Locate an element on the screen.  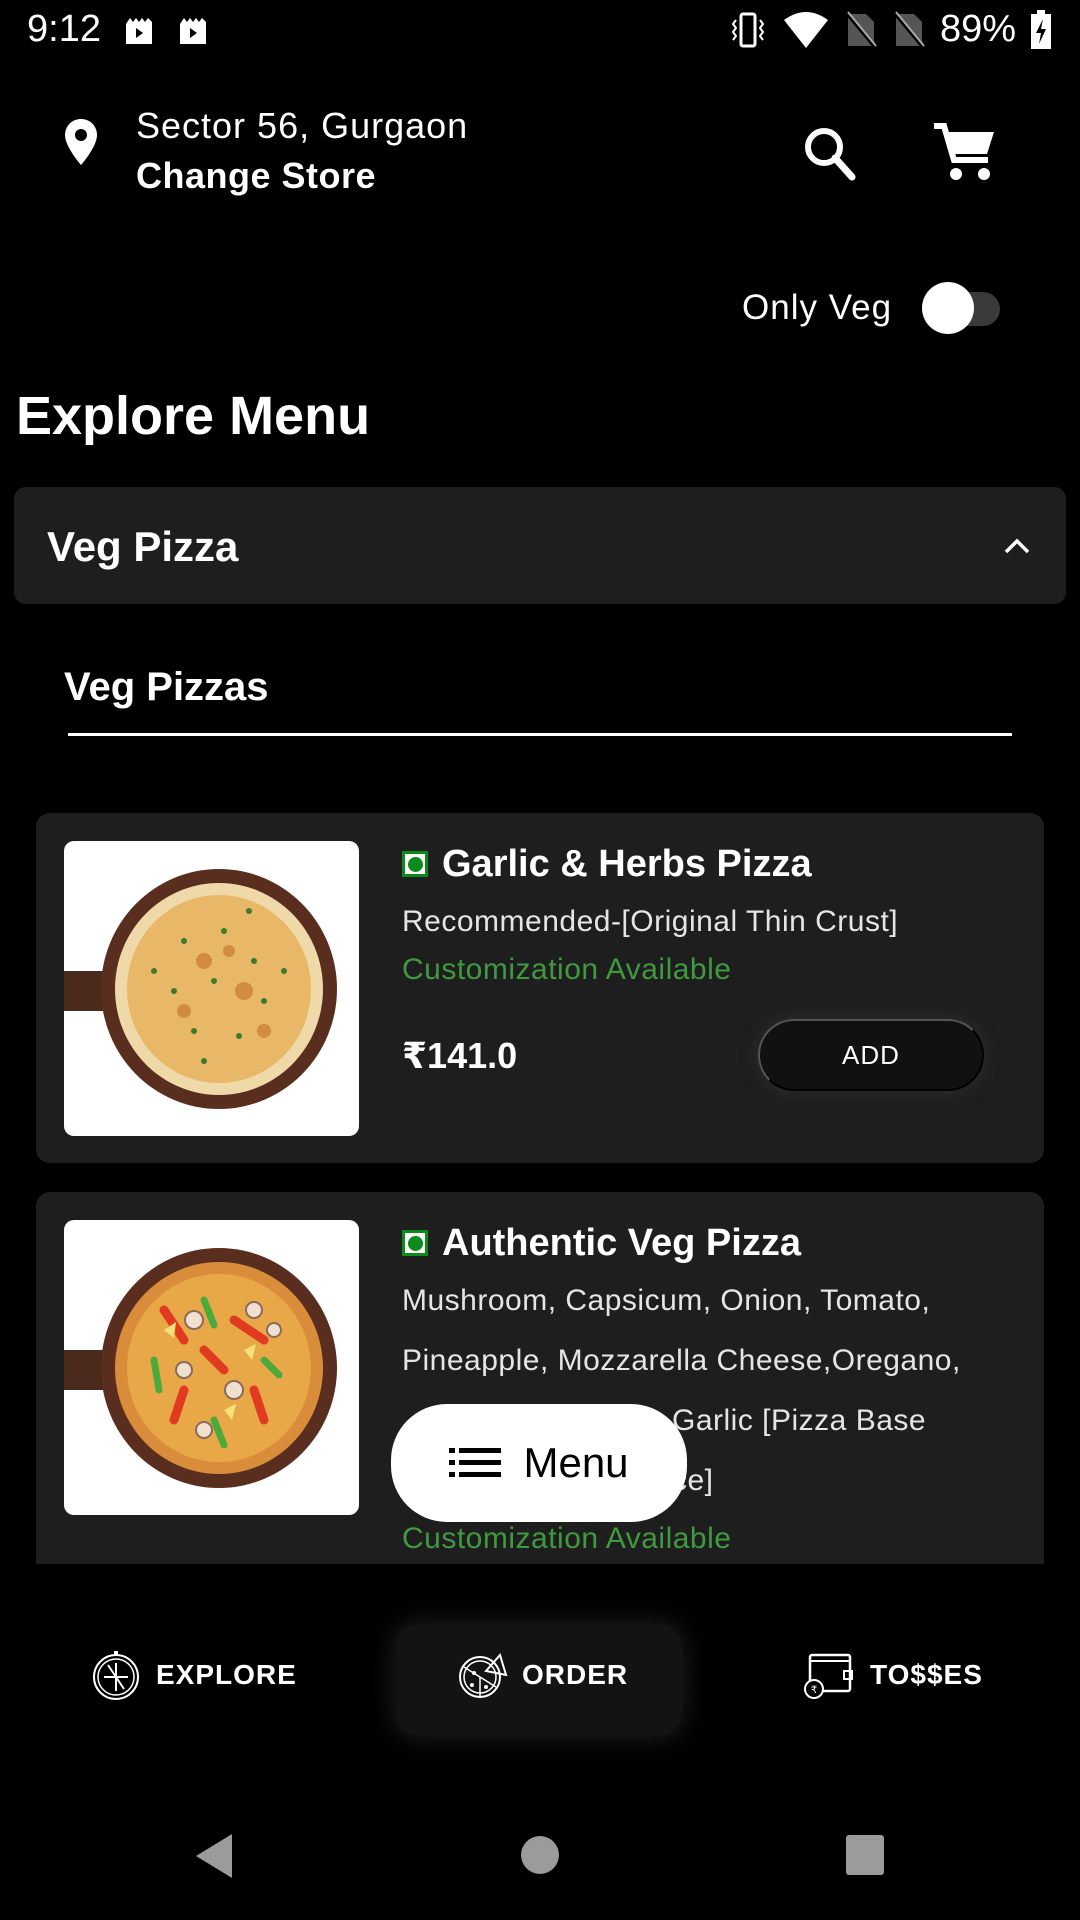
status-time: 9:12 is located at coordinates (64, 29).